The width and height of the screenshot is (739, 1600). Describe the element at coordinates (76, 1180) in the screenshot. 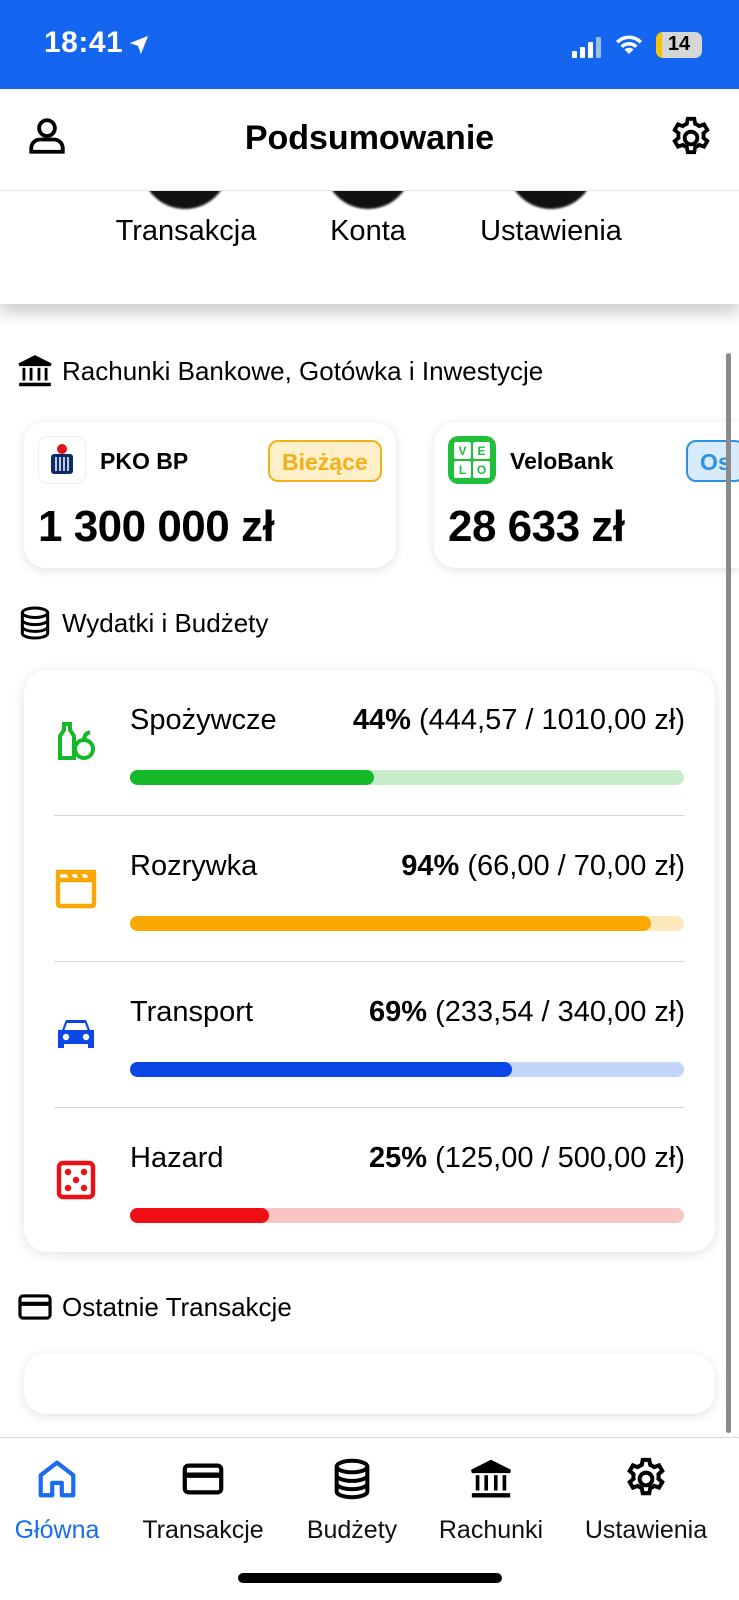

I see `dice-icon` at that location.